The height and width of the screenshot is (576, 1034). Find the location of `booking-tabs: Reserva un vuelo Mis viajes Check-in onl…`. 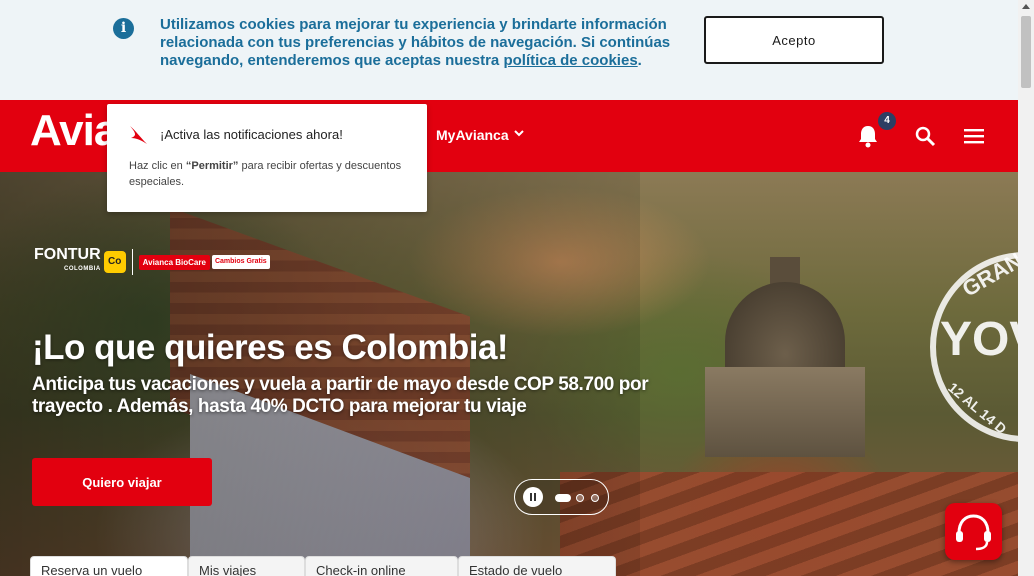

booking-tabs: Reserva un vuelo Mis viajes Check-in onl… is located at coordinates (323, 566).